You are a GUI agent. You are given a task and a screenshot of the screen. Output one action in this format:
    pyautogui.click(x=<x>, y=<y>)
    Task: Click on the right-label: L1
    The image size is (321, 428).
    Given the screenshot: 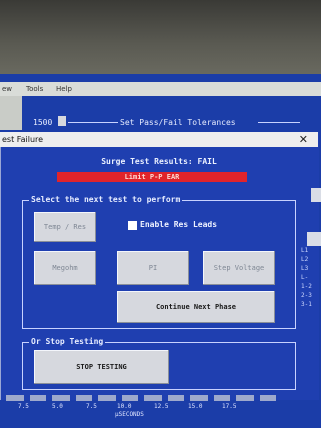 What is the action you would take?
    pyautogui.click(x=305, y=250)
    